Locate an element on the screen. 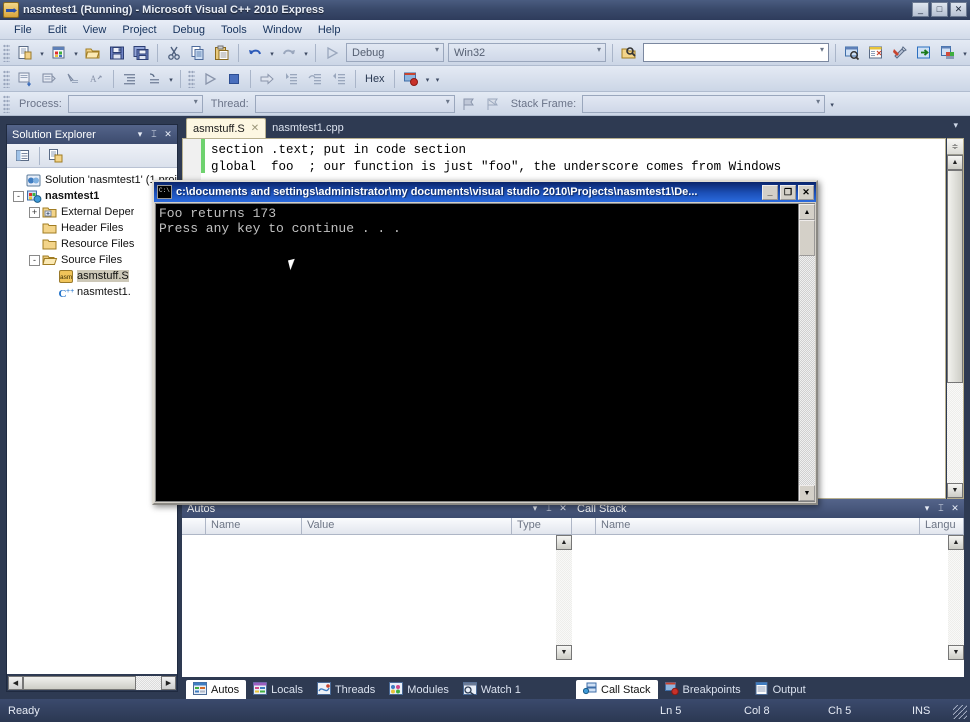 The height and width of the screenshot is (722, 970). console-minimize-button: _ is located at coordinates (770, 192).